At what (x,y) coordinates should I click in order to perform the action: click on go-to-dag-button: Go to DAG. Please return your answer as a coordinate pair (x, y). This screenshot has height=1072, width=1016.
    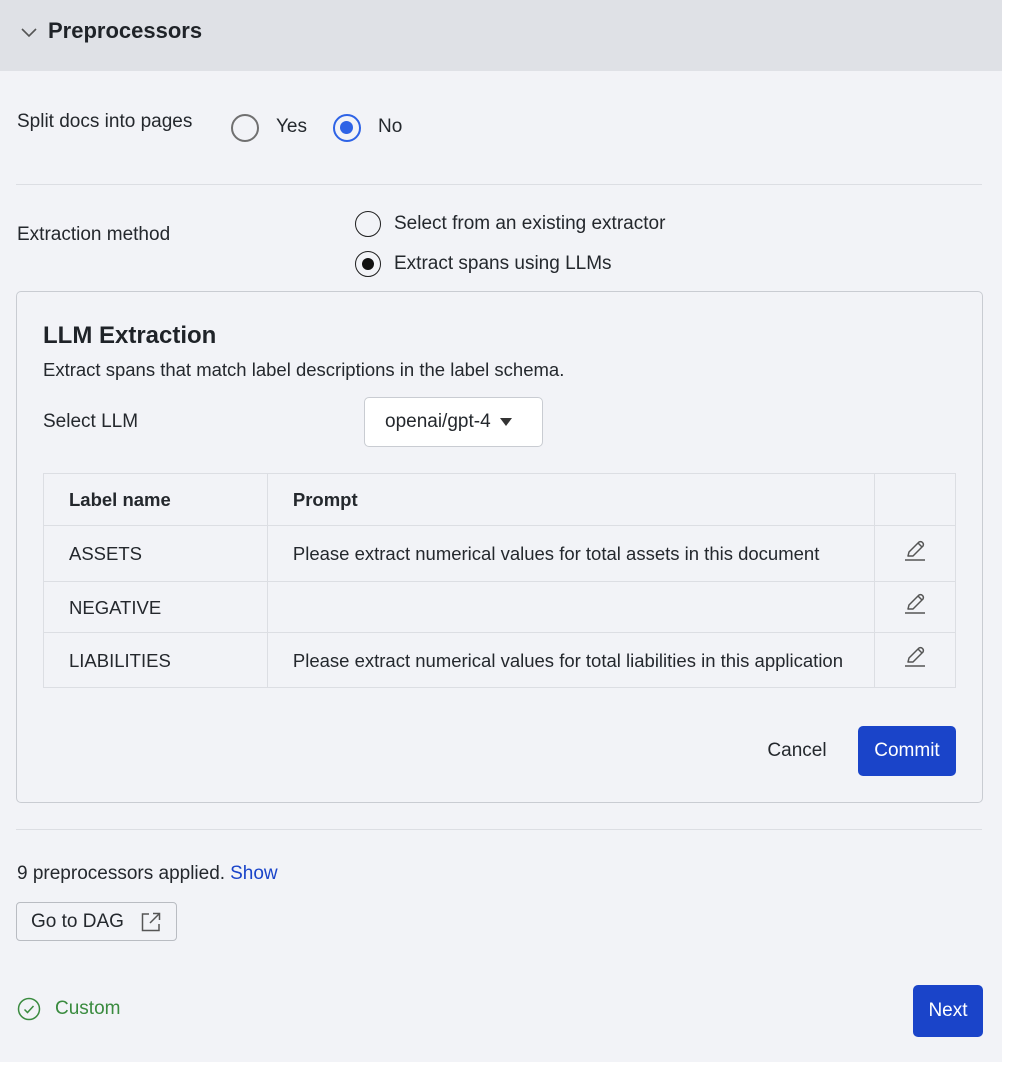
    Looking at the image, I should click on (96, 921).